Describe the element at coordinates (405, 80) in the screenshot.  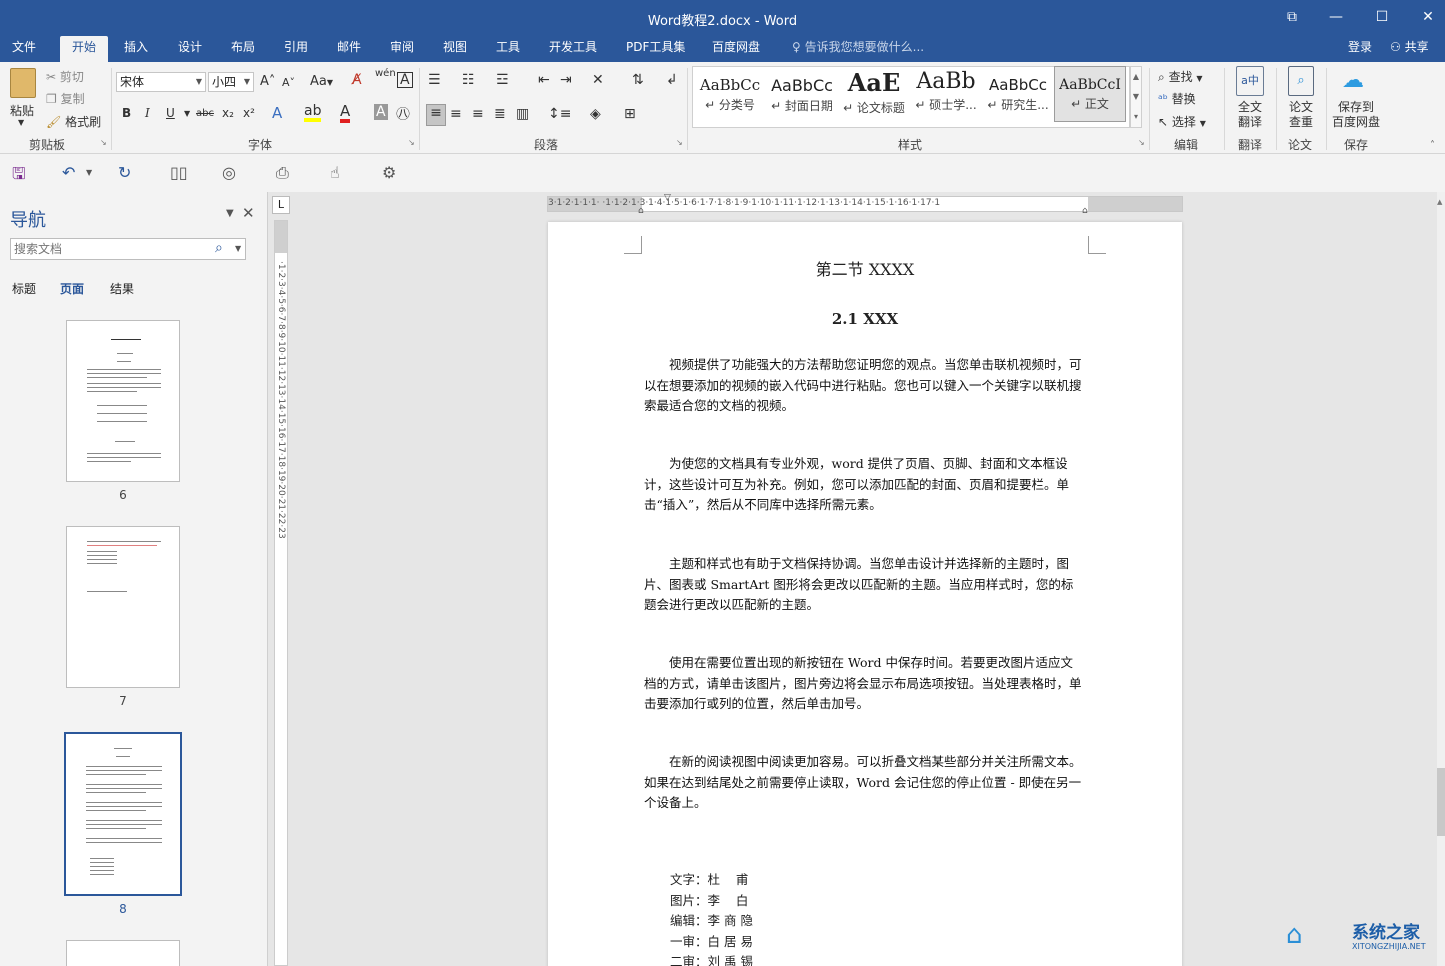
I see `char-border-button: A` at that location.